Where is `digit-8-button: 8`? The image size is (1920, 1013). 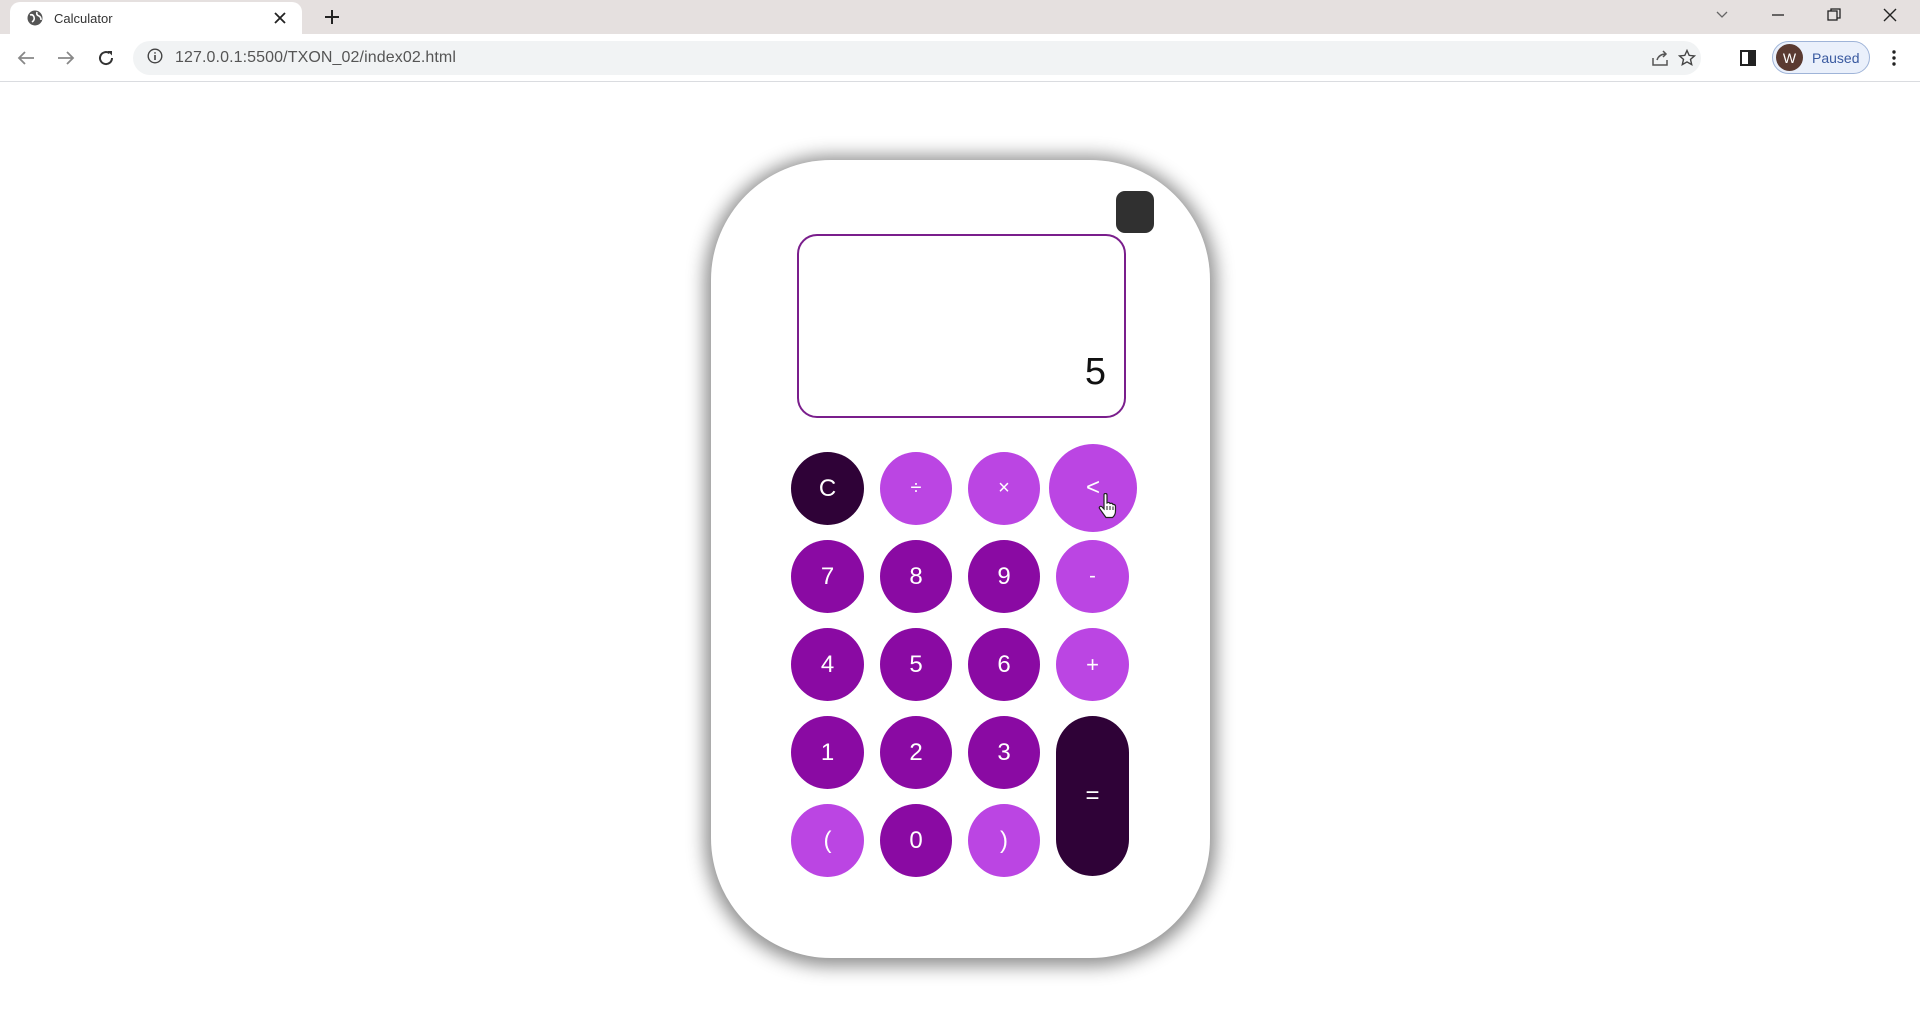
digit-8-button: 8 is located at coordinates (916, 576).